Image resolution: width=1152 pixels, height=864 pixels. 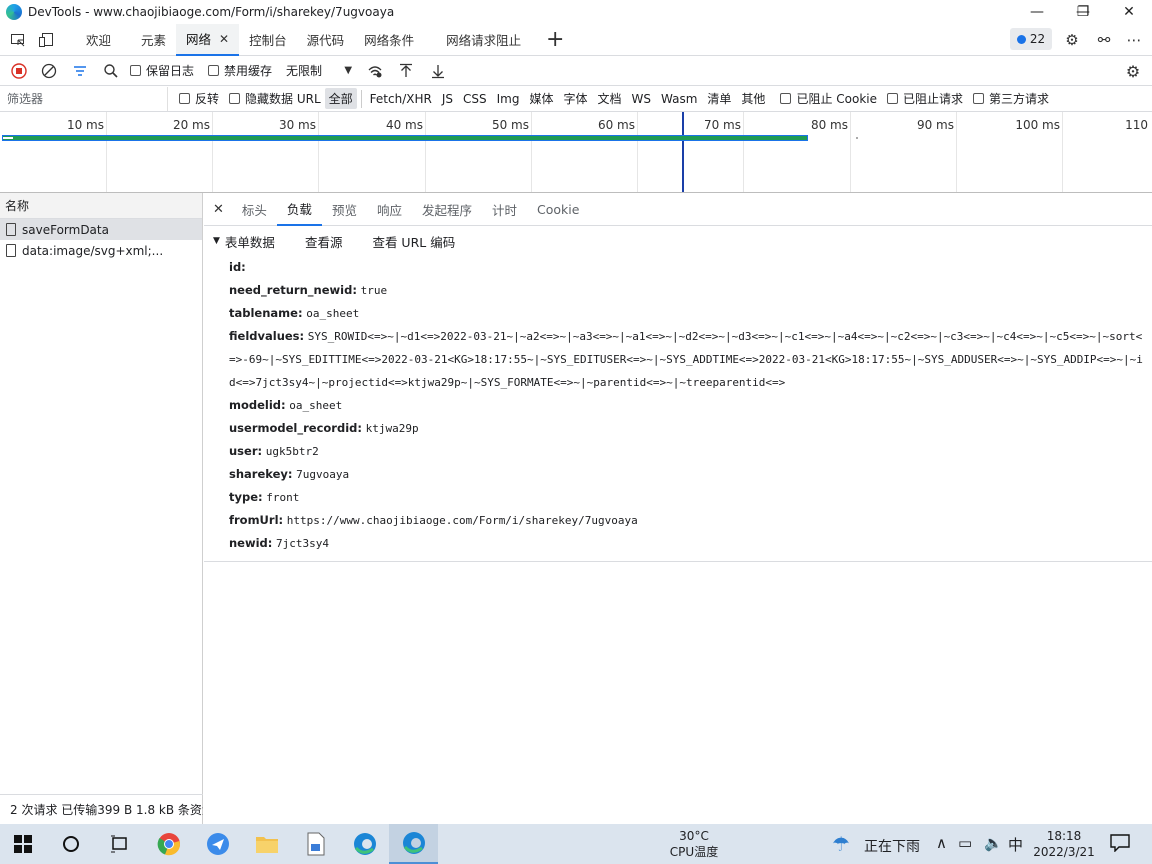 I want to click on tab-network-conditions: 网络条件, so click(x=389, y=40).